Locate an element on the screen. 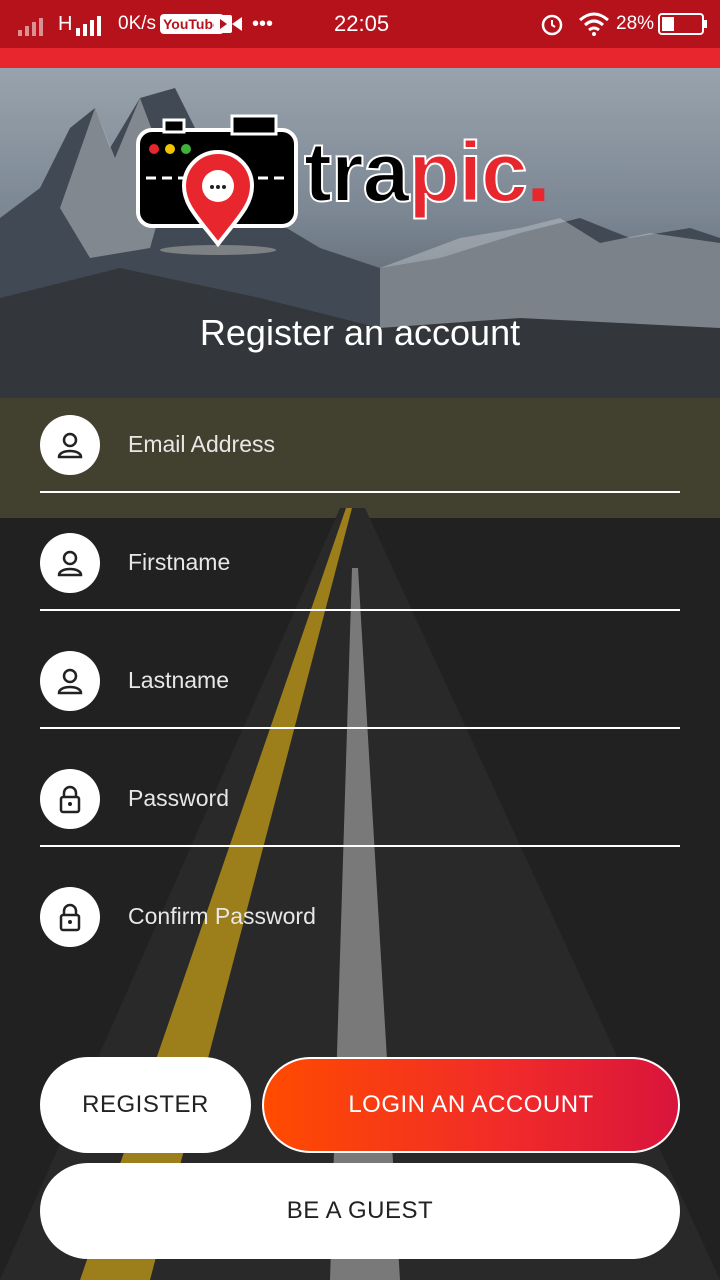 This screenshot has width=720, height=1280. confirm-password-field-label: Confirm Password is located at coordinates (222, 916).